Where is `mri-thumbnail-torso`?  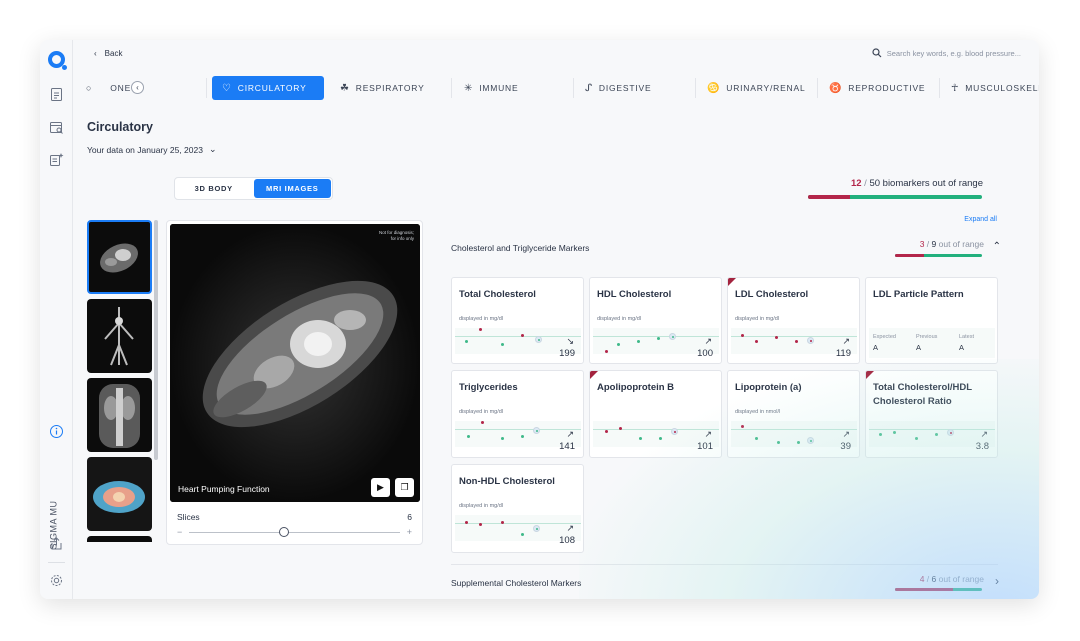
mri-thumbnail-torso is located at coordinates (119, 415).